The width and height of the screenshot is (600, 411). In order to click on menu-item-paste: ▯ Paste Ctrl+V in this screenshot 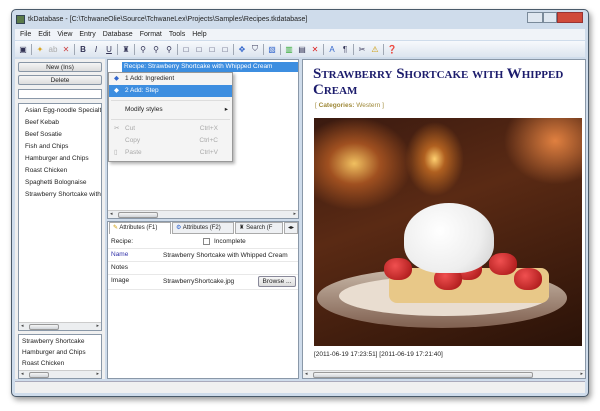, I will do `click(170, 153)`.